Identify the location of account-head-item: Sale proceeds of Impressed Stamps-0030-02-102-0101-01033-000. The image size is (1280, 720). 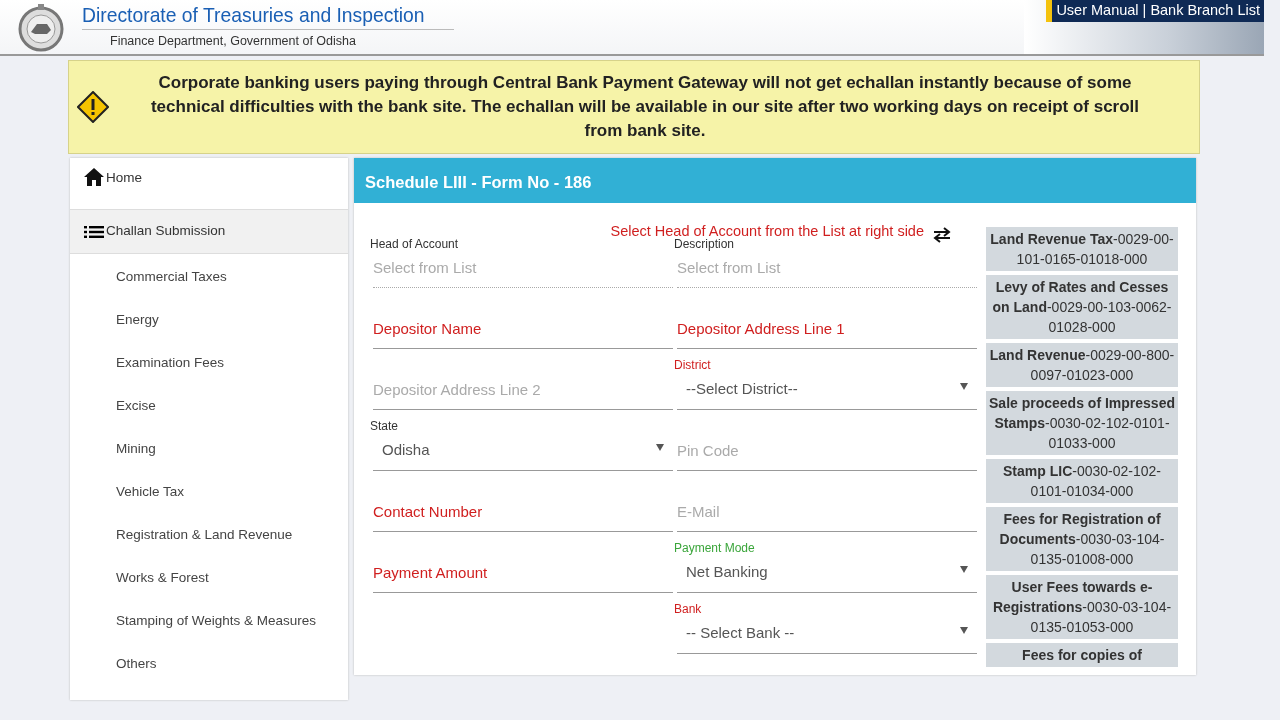
(1082, 423).